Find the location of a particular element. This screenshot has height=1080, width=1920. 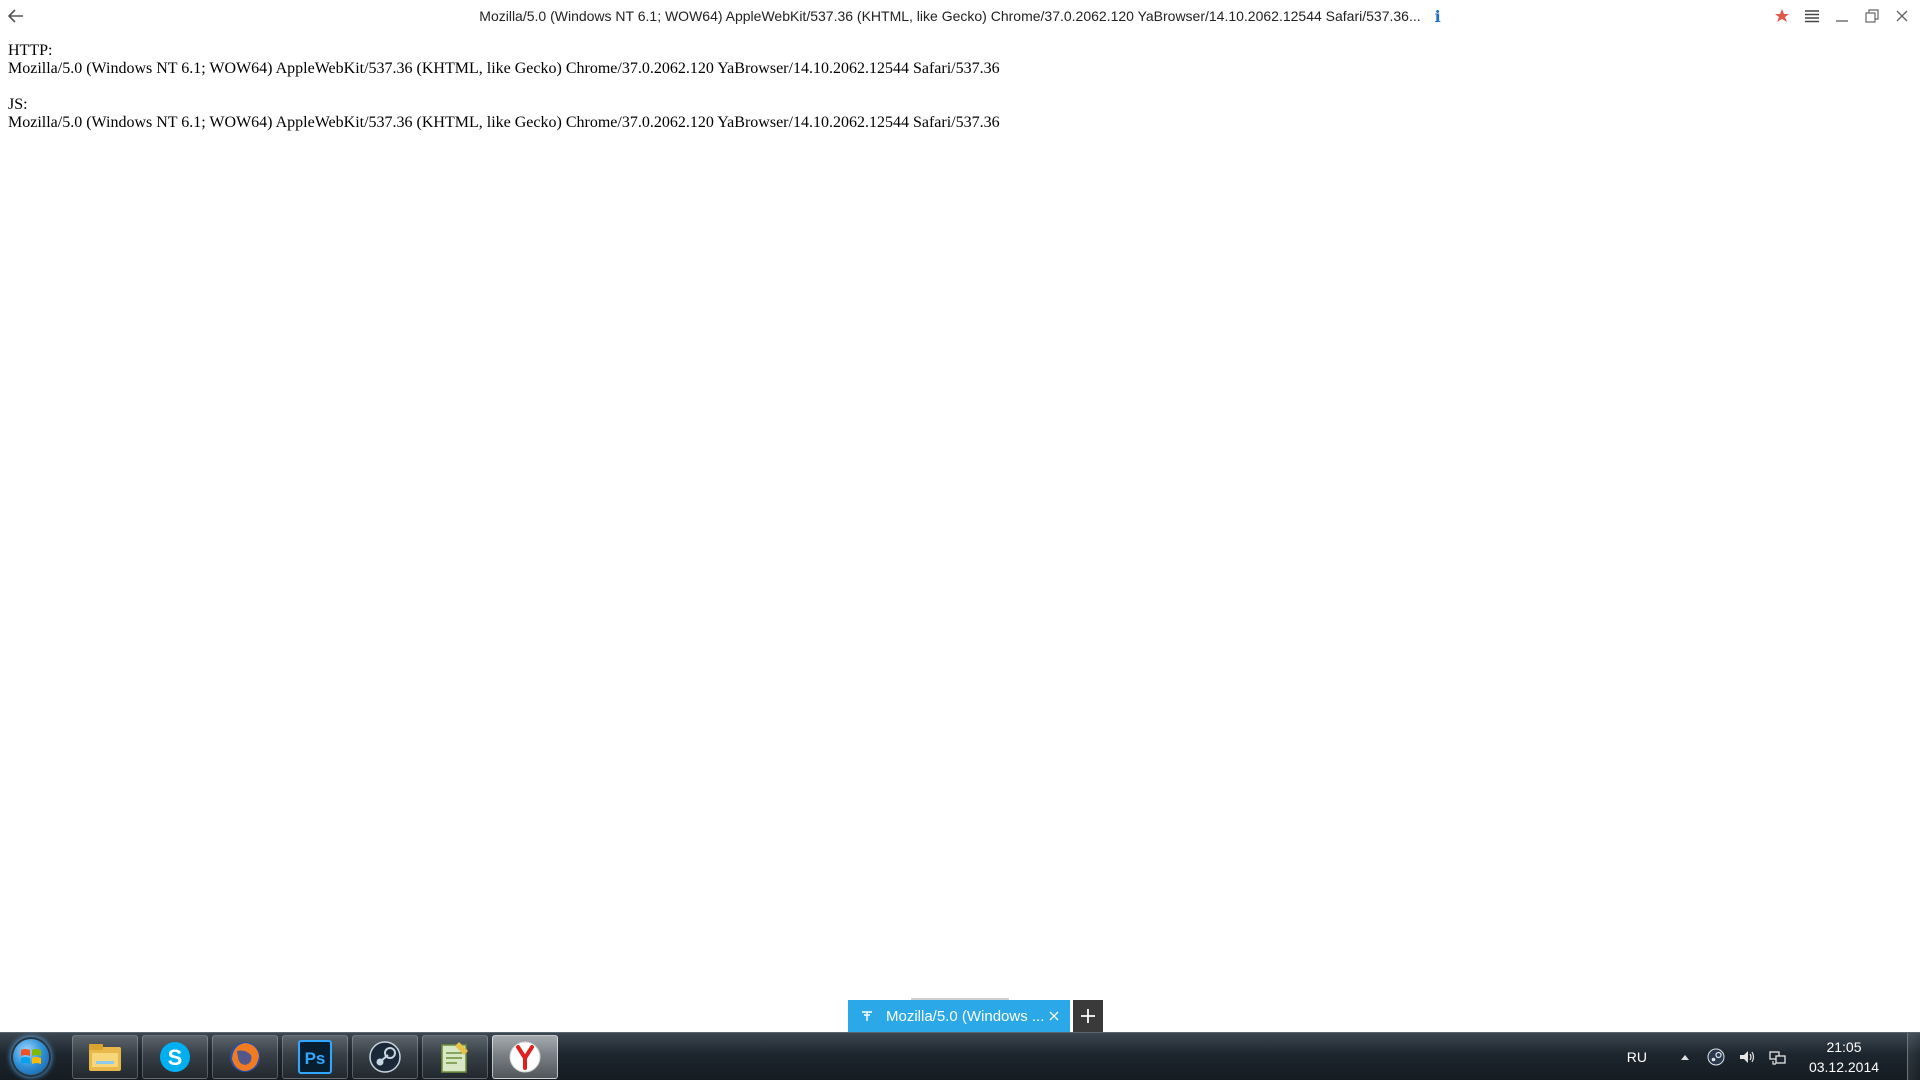

clock-date: 03.12.2014 is located at coordinates (1844, 1067).